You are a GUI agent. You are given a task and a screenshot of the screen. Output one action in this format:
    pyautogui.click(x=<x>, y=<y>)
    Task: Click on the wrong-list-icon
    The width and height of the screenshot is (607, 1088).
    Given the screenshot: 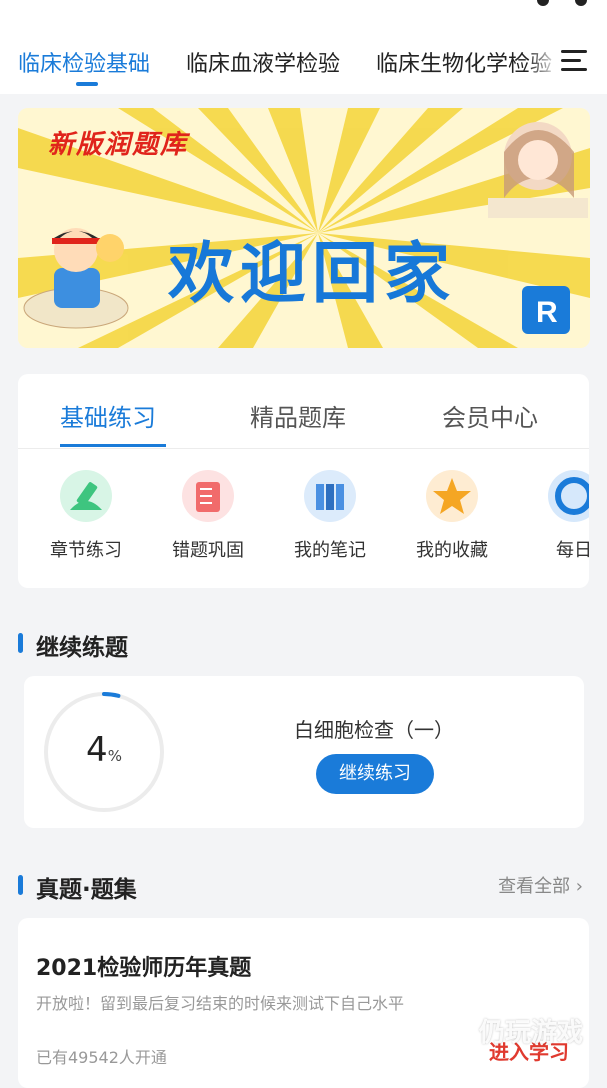 What is the action you would take?
    pyautogui.click(x=208, y=496)
    